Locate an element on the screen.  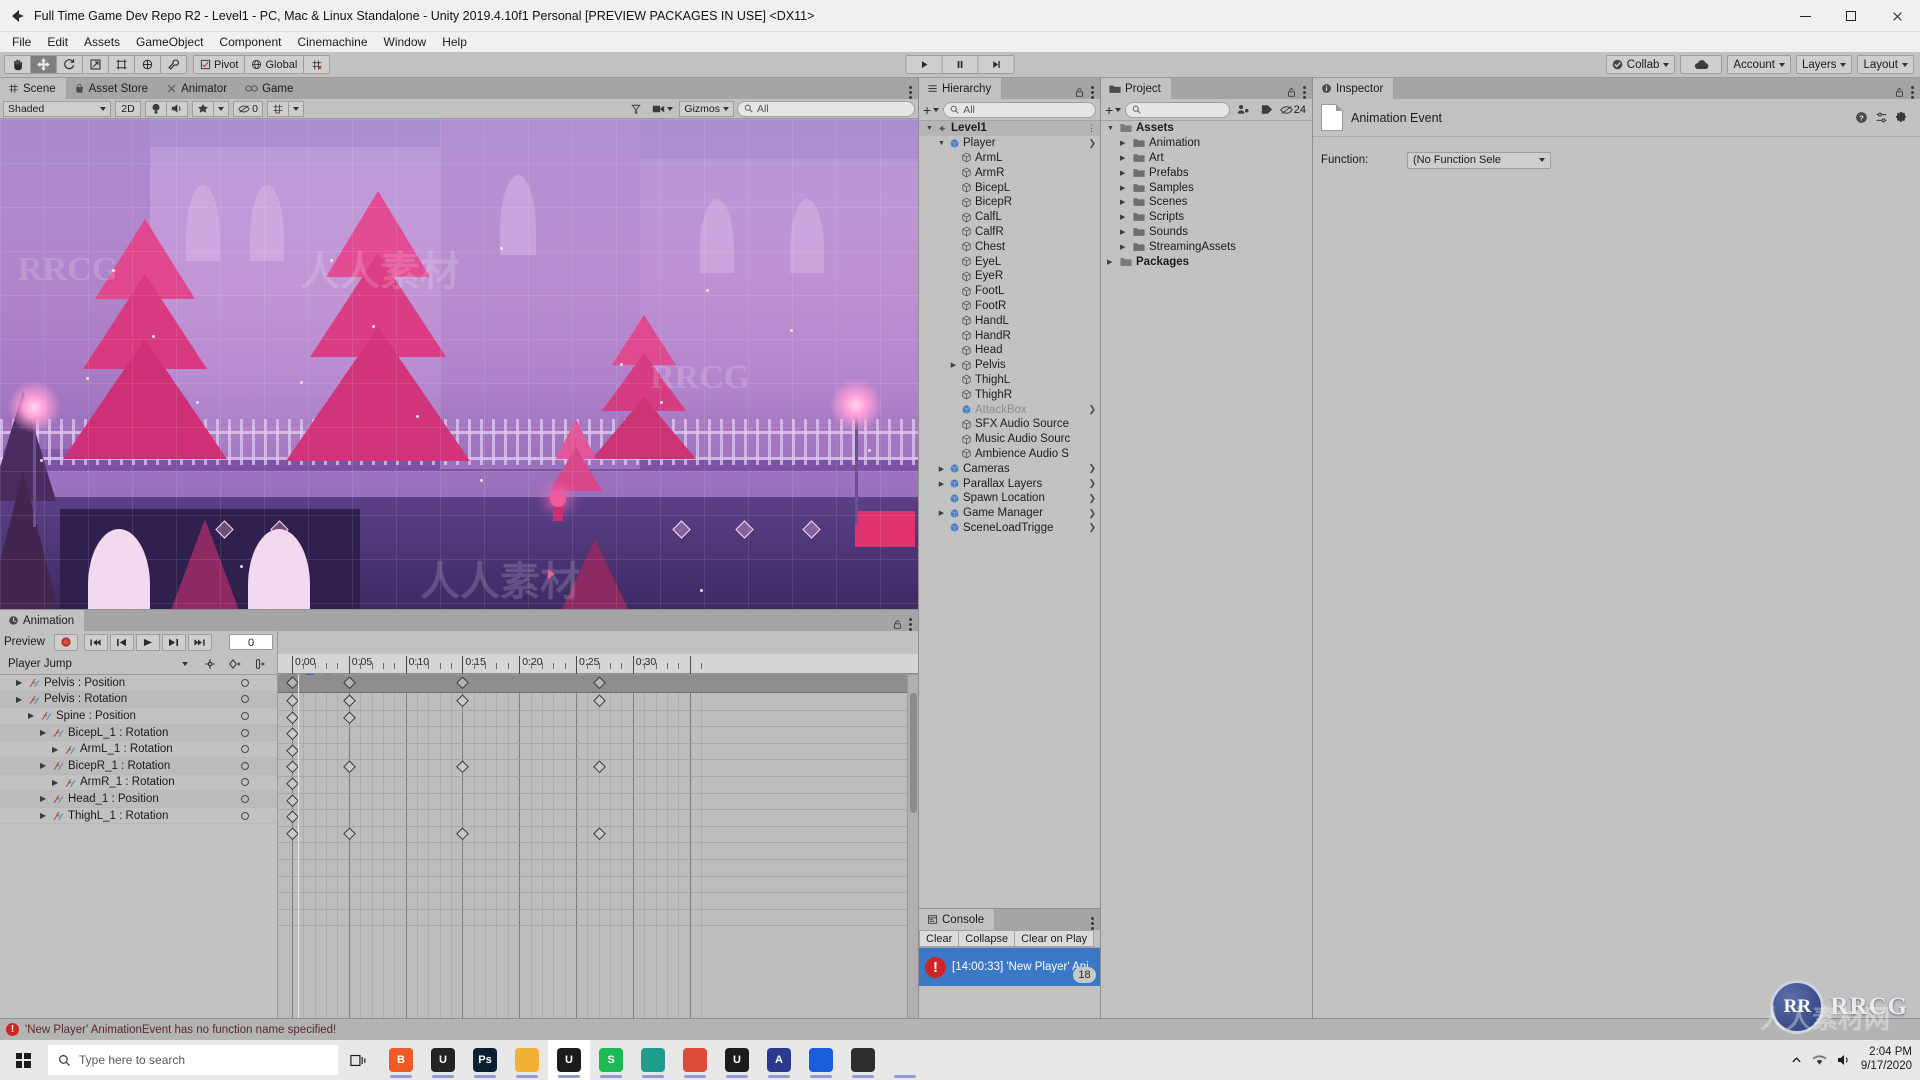
tab-animation: Animation is located at coordinates (42, 620).